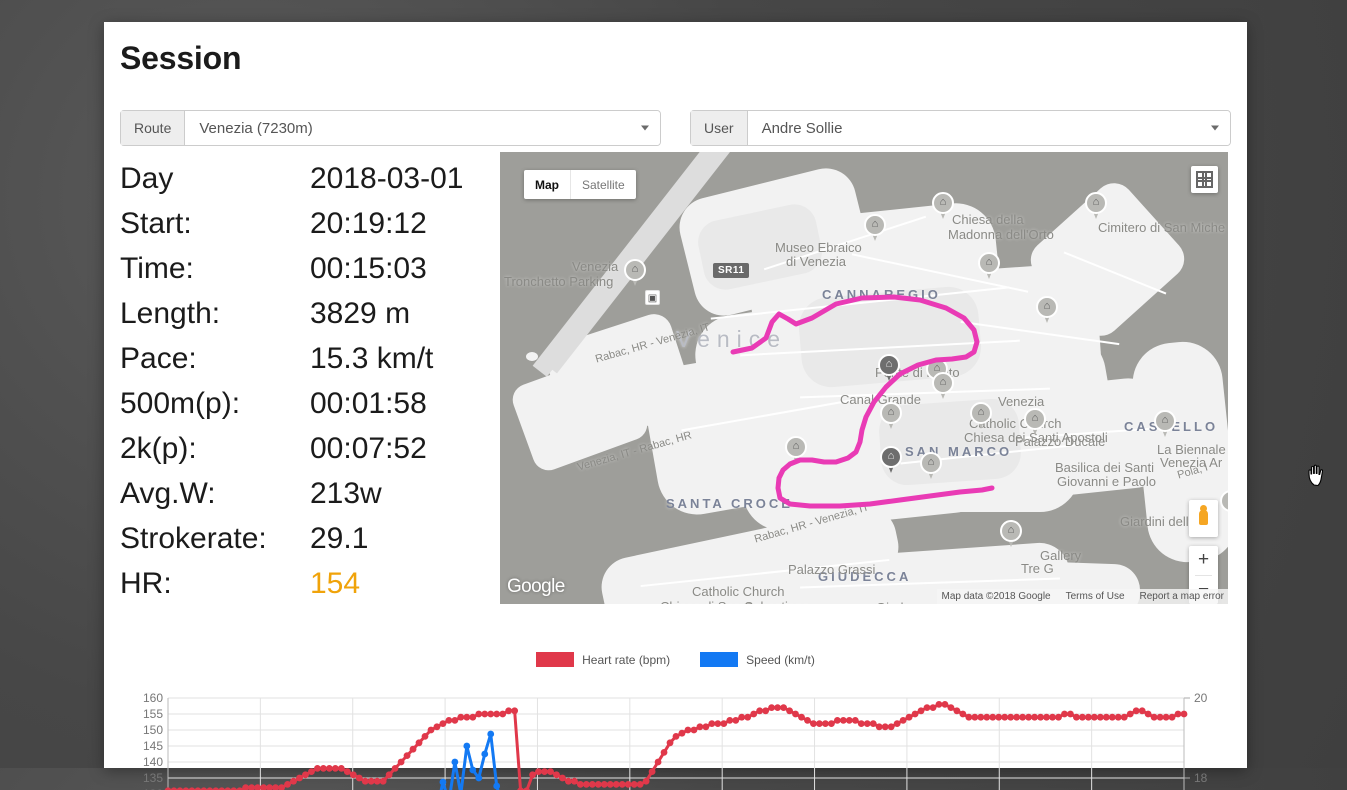 This screenshot has width=1347, height=790. What do you see at coordinates (368, 223) in the screenshot?
I see `stat-value: 20:19:12` at bounding box center [368, 223].